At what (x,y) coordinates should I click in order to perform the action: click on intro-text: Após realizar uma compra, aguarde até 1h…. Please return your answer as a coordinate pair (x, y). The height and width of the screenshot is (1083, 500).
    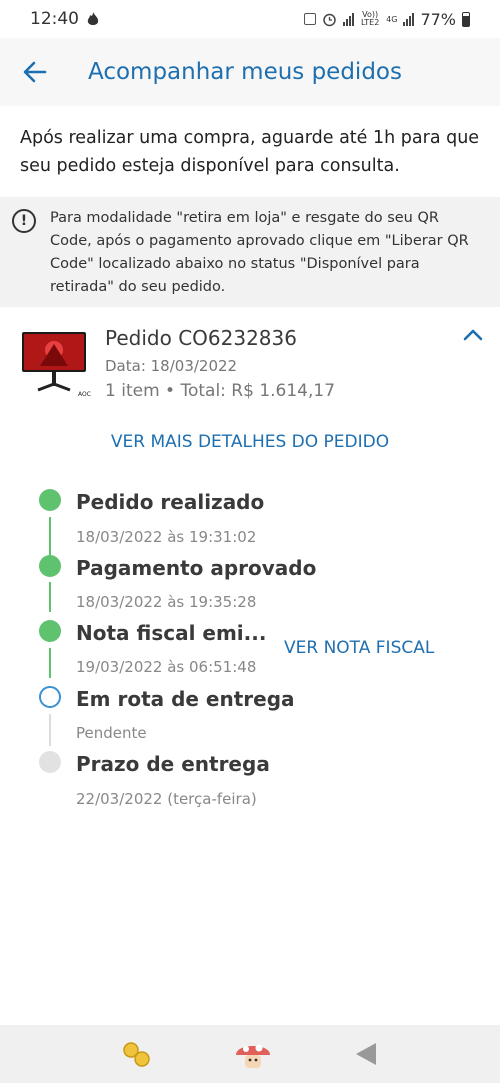
    Looking at the image, I should click on (250, 152).